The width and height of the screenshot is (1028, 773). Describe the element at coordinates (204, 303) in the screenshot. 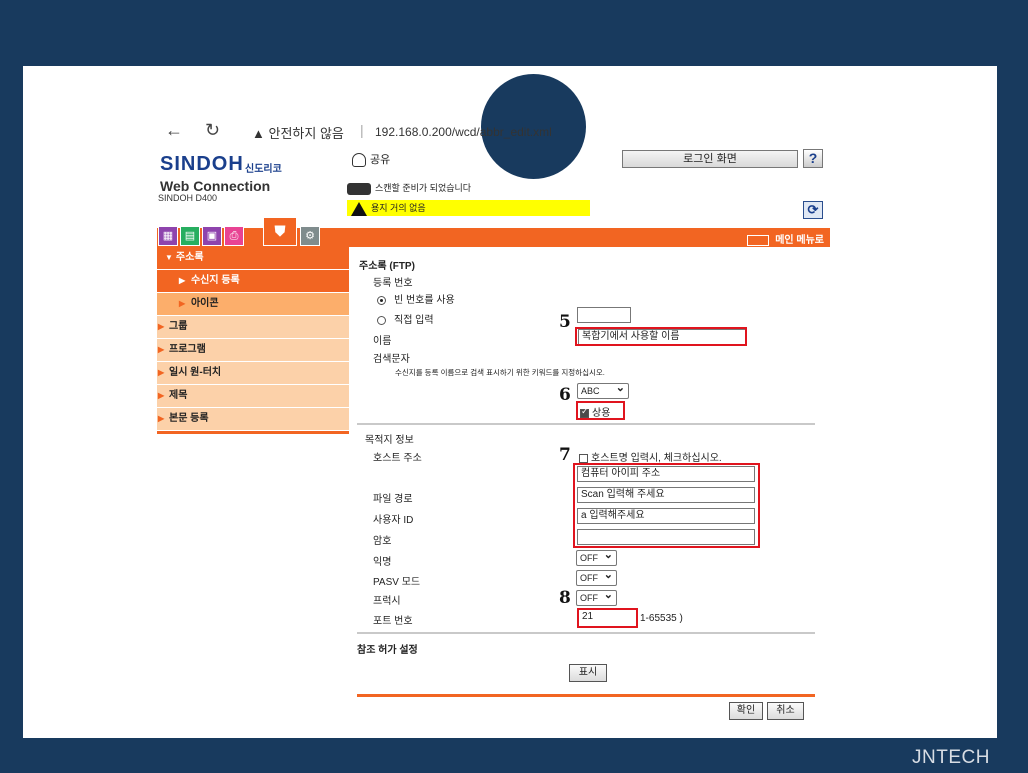

I see `sidebar-item-label: 아이콘` at that location.